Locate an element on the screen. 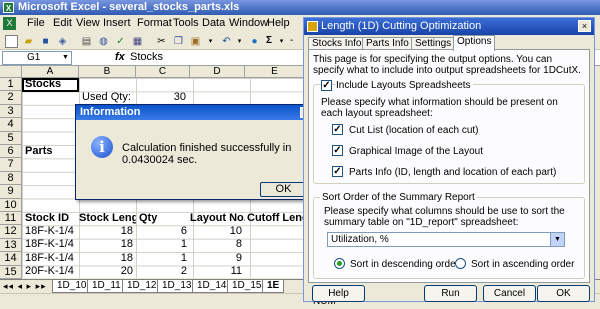 This screenshot has width=600, height=309. cell-layout-no: 11 is located at coordinates (216, 271).